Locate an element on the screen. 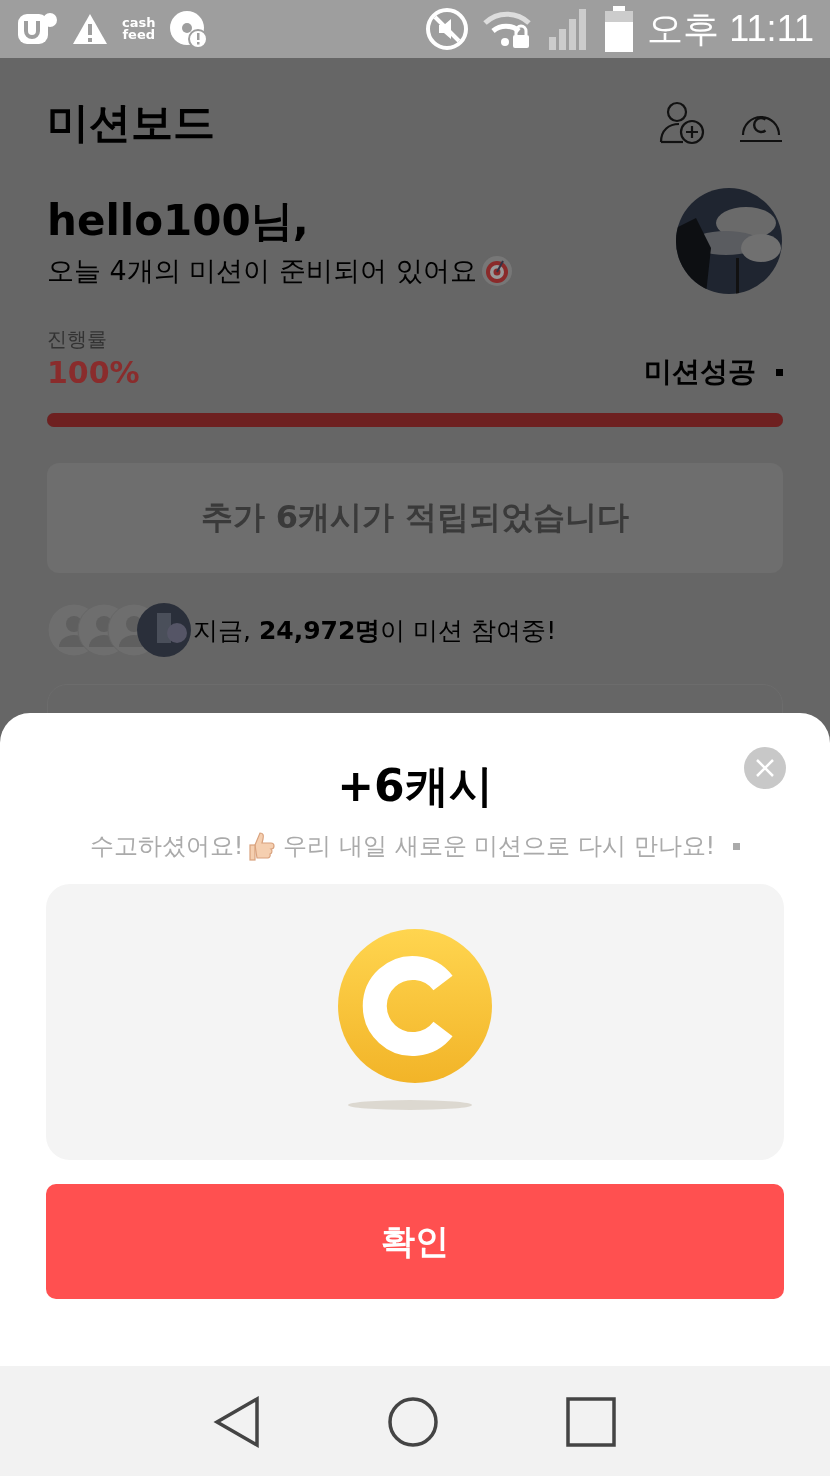  progress-percent: 100% is located at coordinates (93, 372).